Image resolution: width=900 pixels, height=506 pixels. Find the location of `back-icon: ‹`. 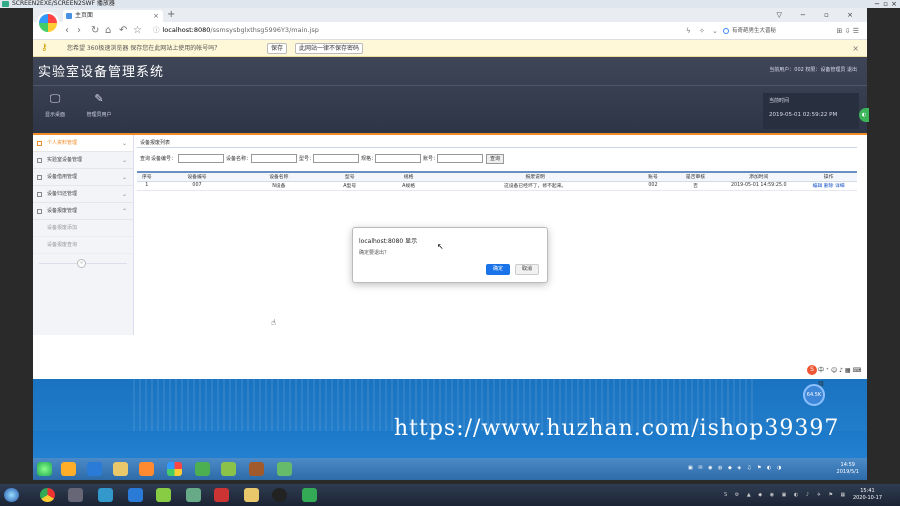

back-icon: ‹ is located at coordinates (67, 31).